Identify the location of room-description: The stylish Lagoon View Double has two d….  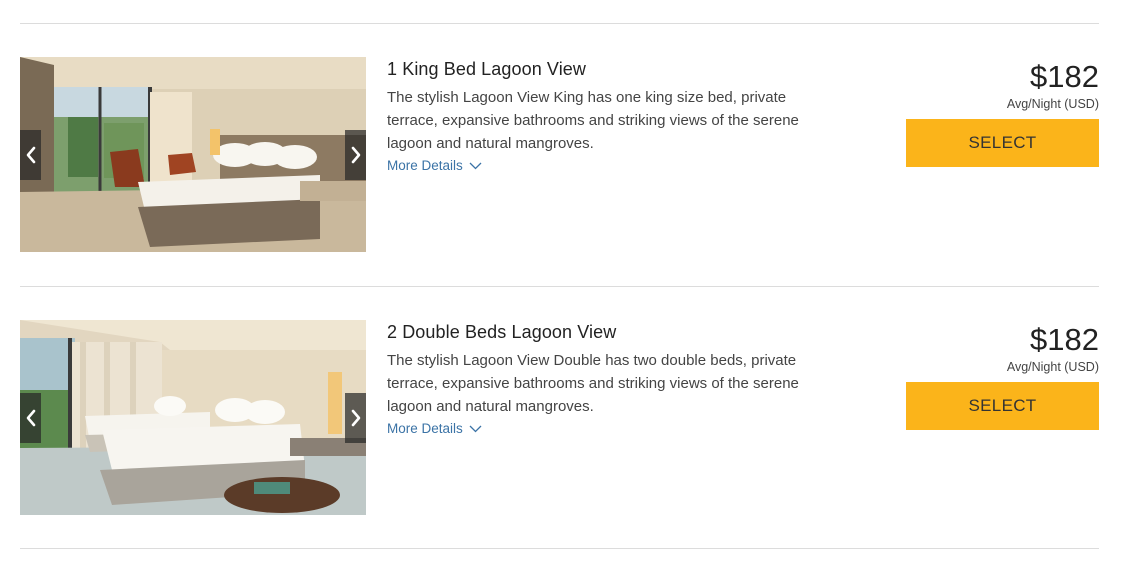
(593, 383).